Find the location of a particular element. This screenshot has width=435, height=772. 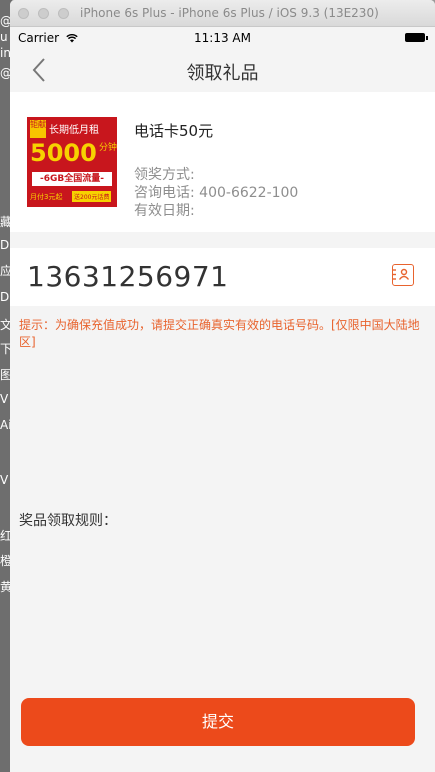

nav-bar: 领取礼品 is located at coordinates (222, 70).